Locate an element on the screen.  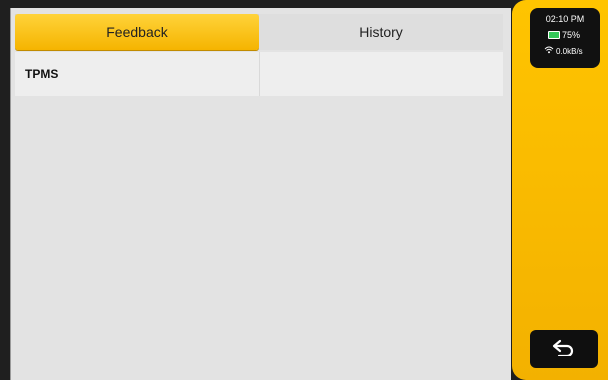
list: TPMS is located at coordinates (259, 74).